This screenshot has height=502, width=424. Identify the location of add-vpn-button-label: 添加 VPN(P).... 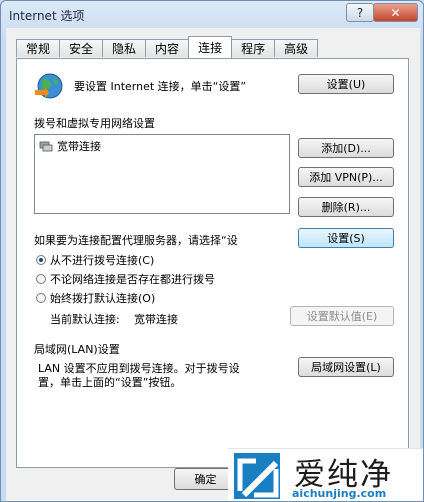
(346, 177).